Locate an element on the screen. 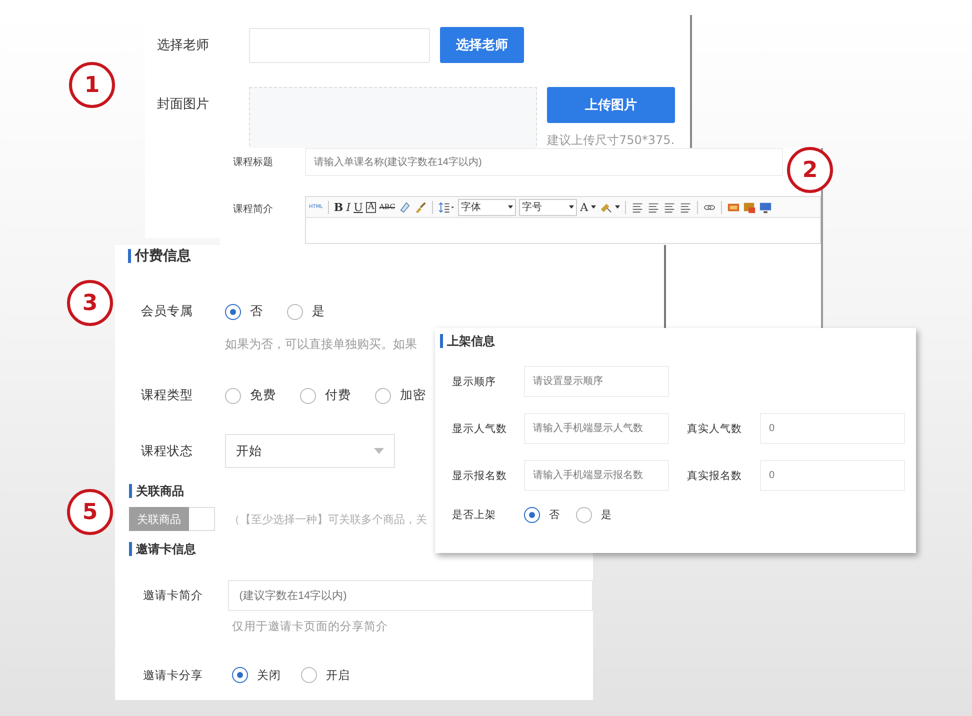 The image size is (972, 716). field-label: 课程标题 is located at coordinates (253, 162).